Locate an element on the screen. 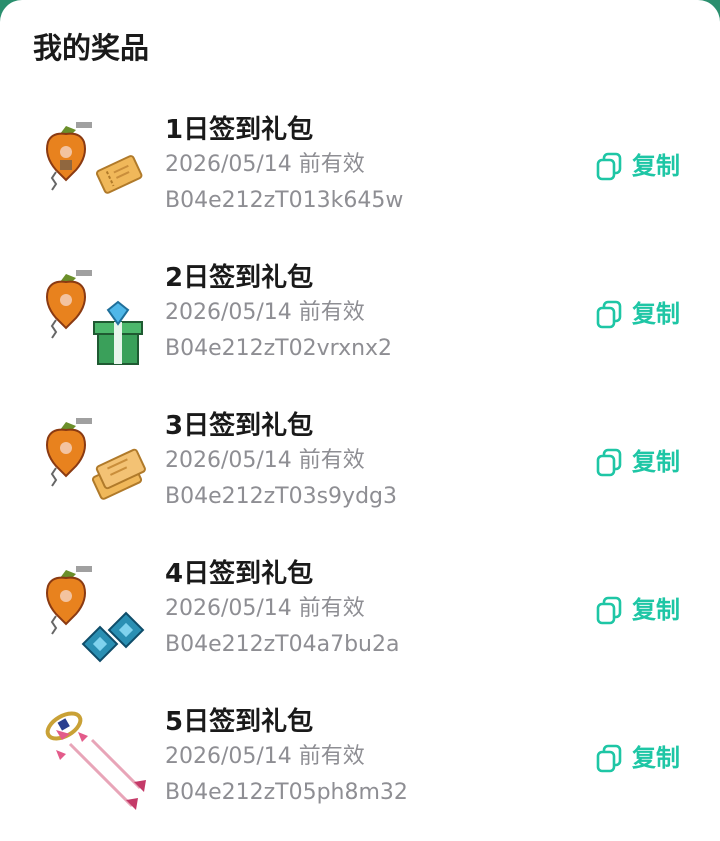 The width and height of the screenshot is (720, 841). apple-charm-tickets-icon is located at coordinates (96, 459).